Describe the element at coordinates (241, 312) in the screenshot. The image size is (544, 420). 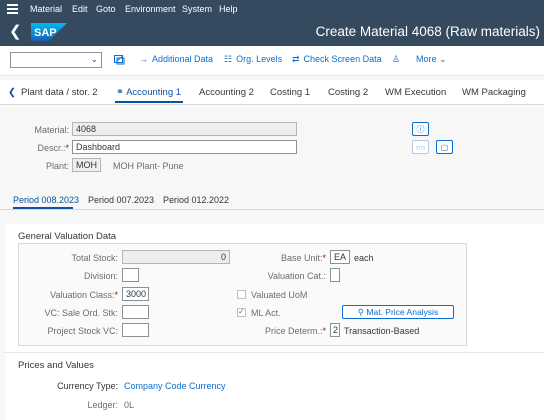
I see `ml-act-checkbox` at that location.